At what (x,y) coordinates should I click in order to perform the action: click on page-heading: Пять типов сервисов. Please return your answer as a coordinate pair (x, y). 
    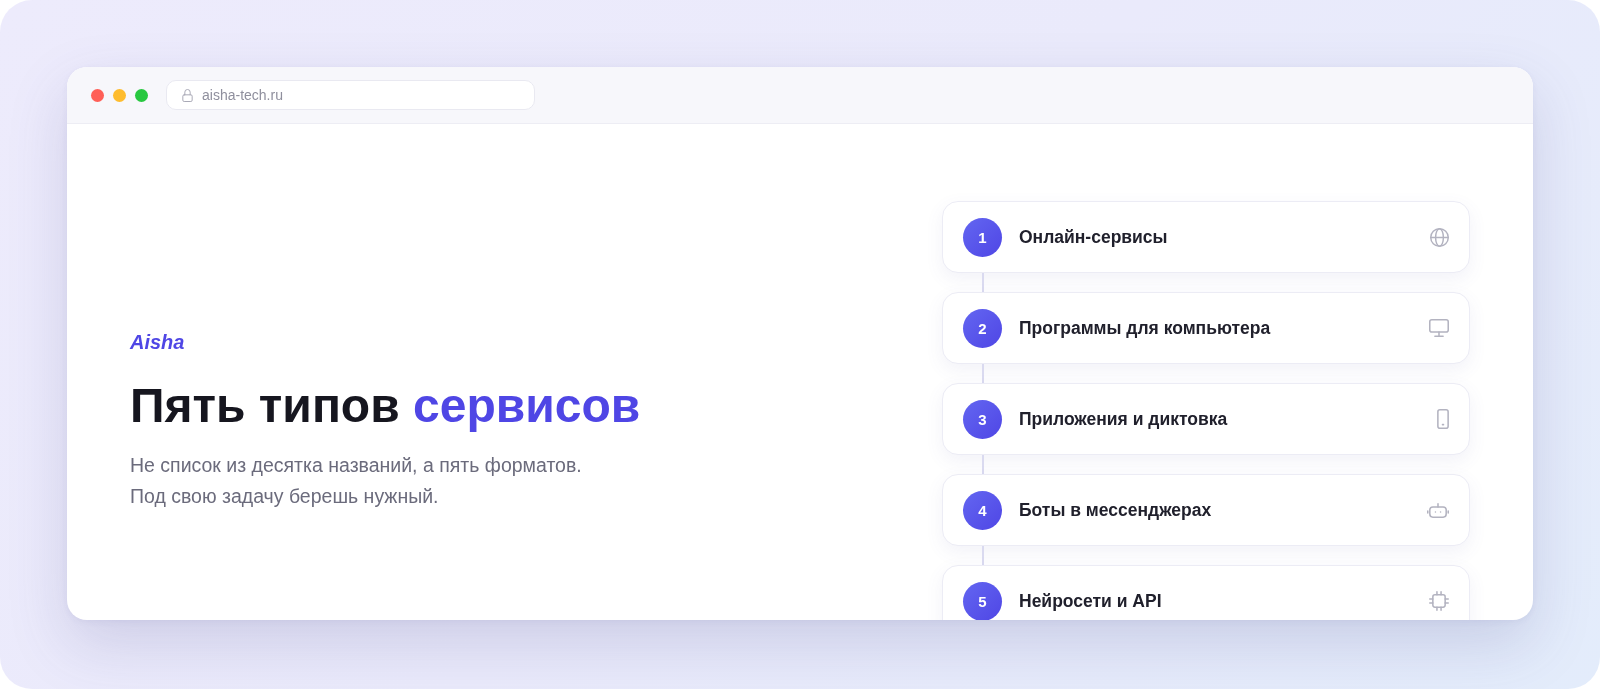
    Looking at the image, I should click on (385, 406).